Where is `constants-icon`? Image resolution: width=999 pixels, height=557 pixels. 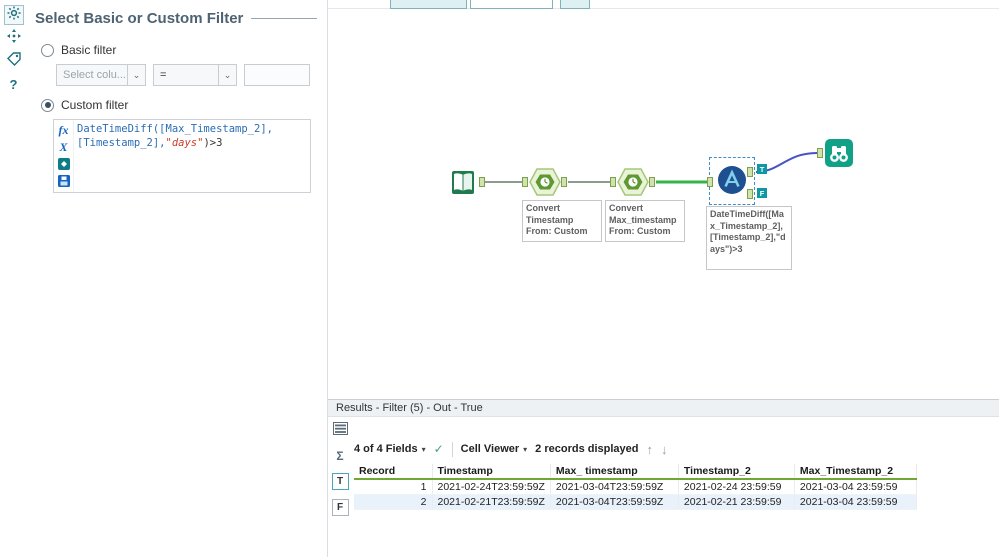
constants-icon is located at coordinates (64, 164).